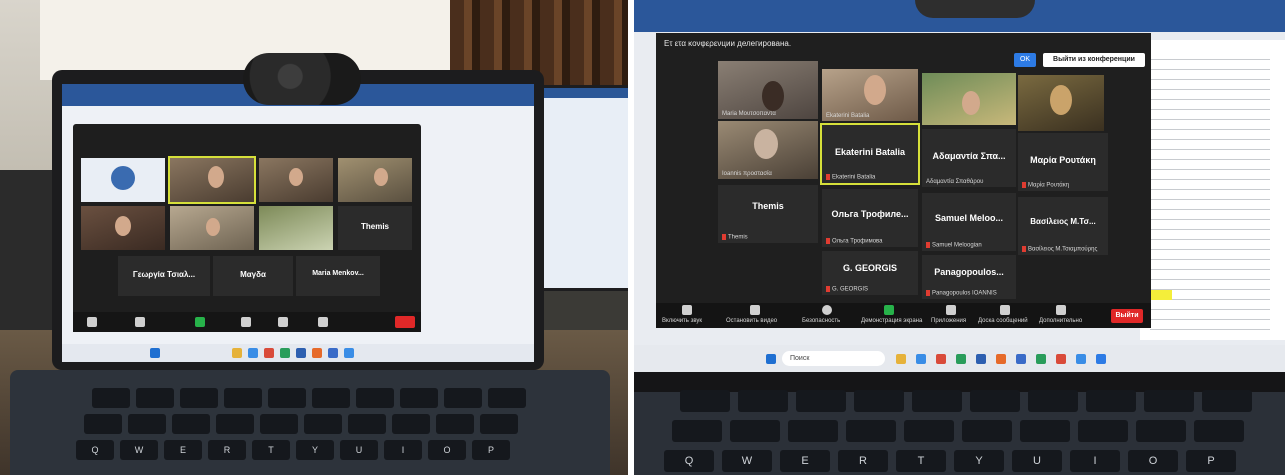  What do you see at coordinates (1060, 321) in the screenshot?
I see `more-label: Дополнительно` at bounding box center [1060, 321].